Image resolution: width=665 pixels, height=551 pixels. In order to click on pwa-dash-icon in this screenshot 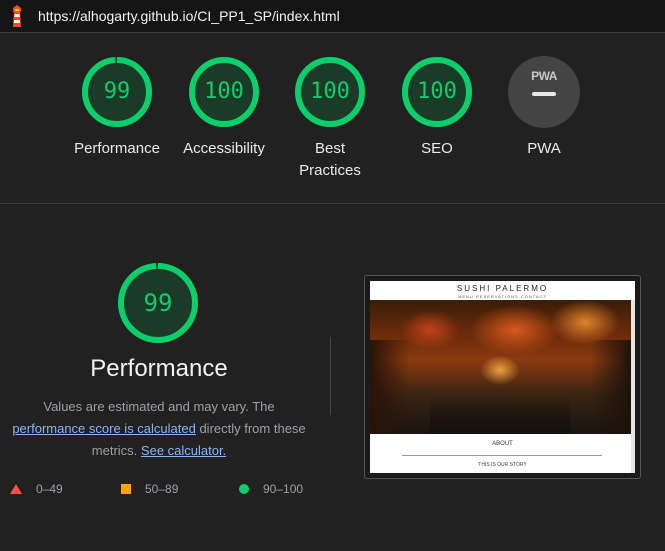, I will do `click(544, 94)`.